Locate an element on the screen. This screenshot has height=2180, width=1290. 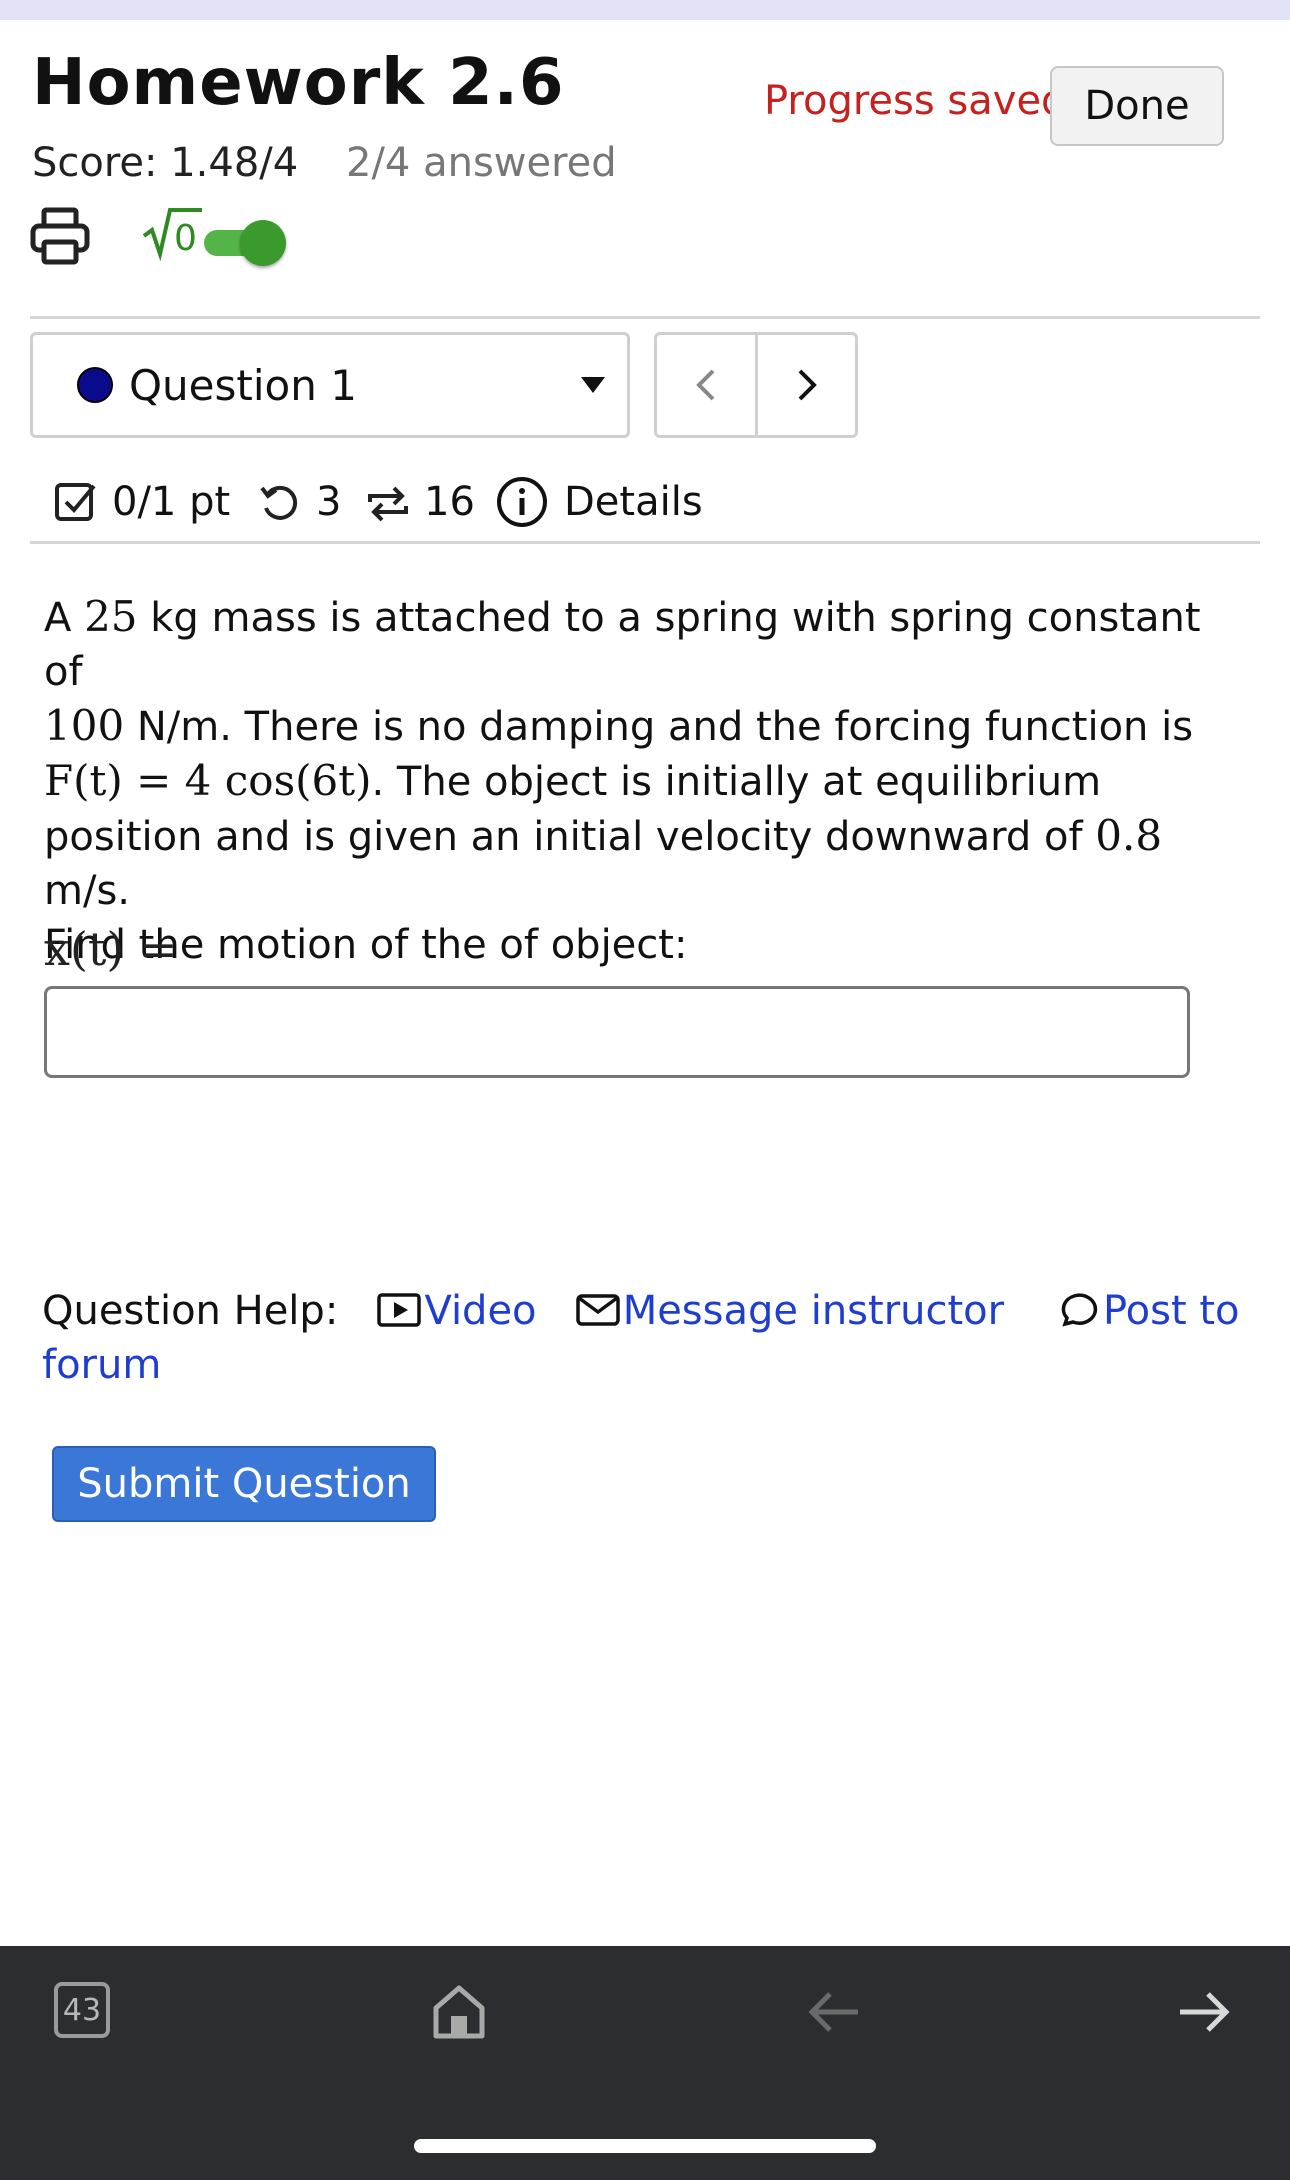
forward-arrow-icon is located at coordinates (1204, 2012).